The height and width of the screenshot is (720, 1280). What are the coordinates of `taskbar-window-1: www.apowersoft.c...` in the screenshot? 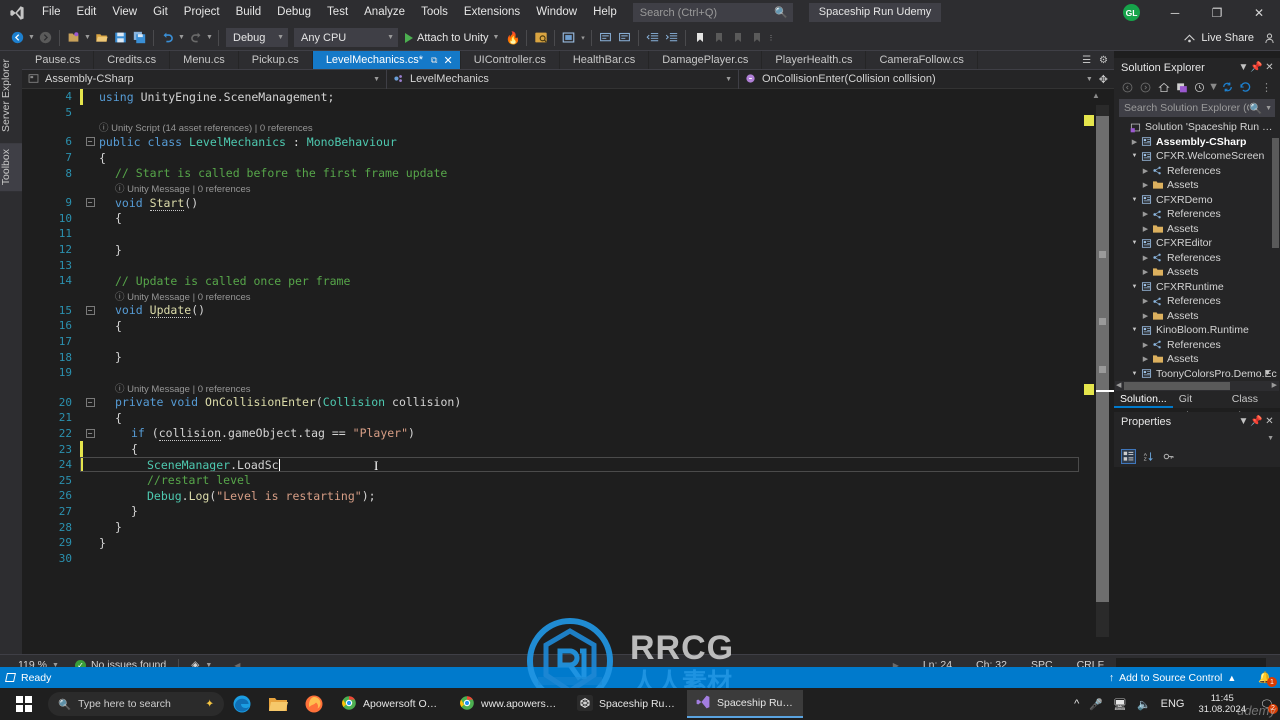 It's located at (509, 704).